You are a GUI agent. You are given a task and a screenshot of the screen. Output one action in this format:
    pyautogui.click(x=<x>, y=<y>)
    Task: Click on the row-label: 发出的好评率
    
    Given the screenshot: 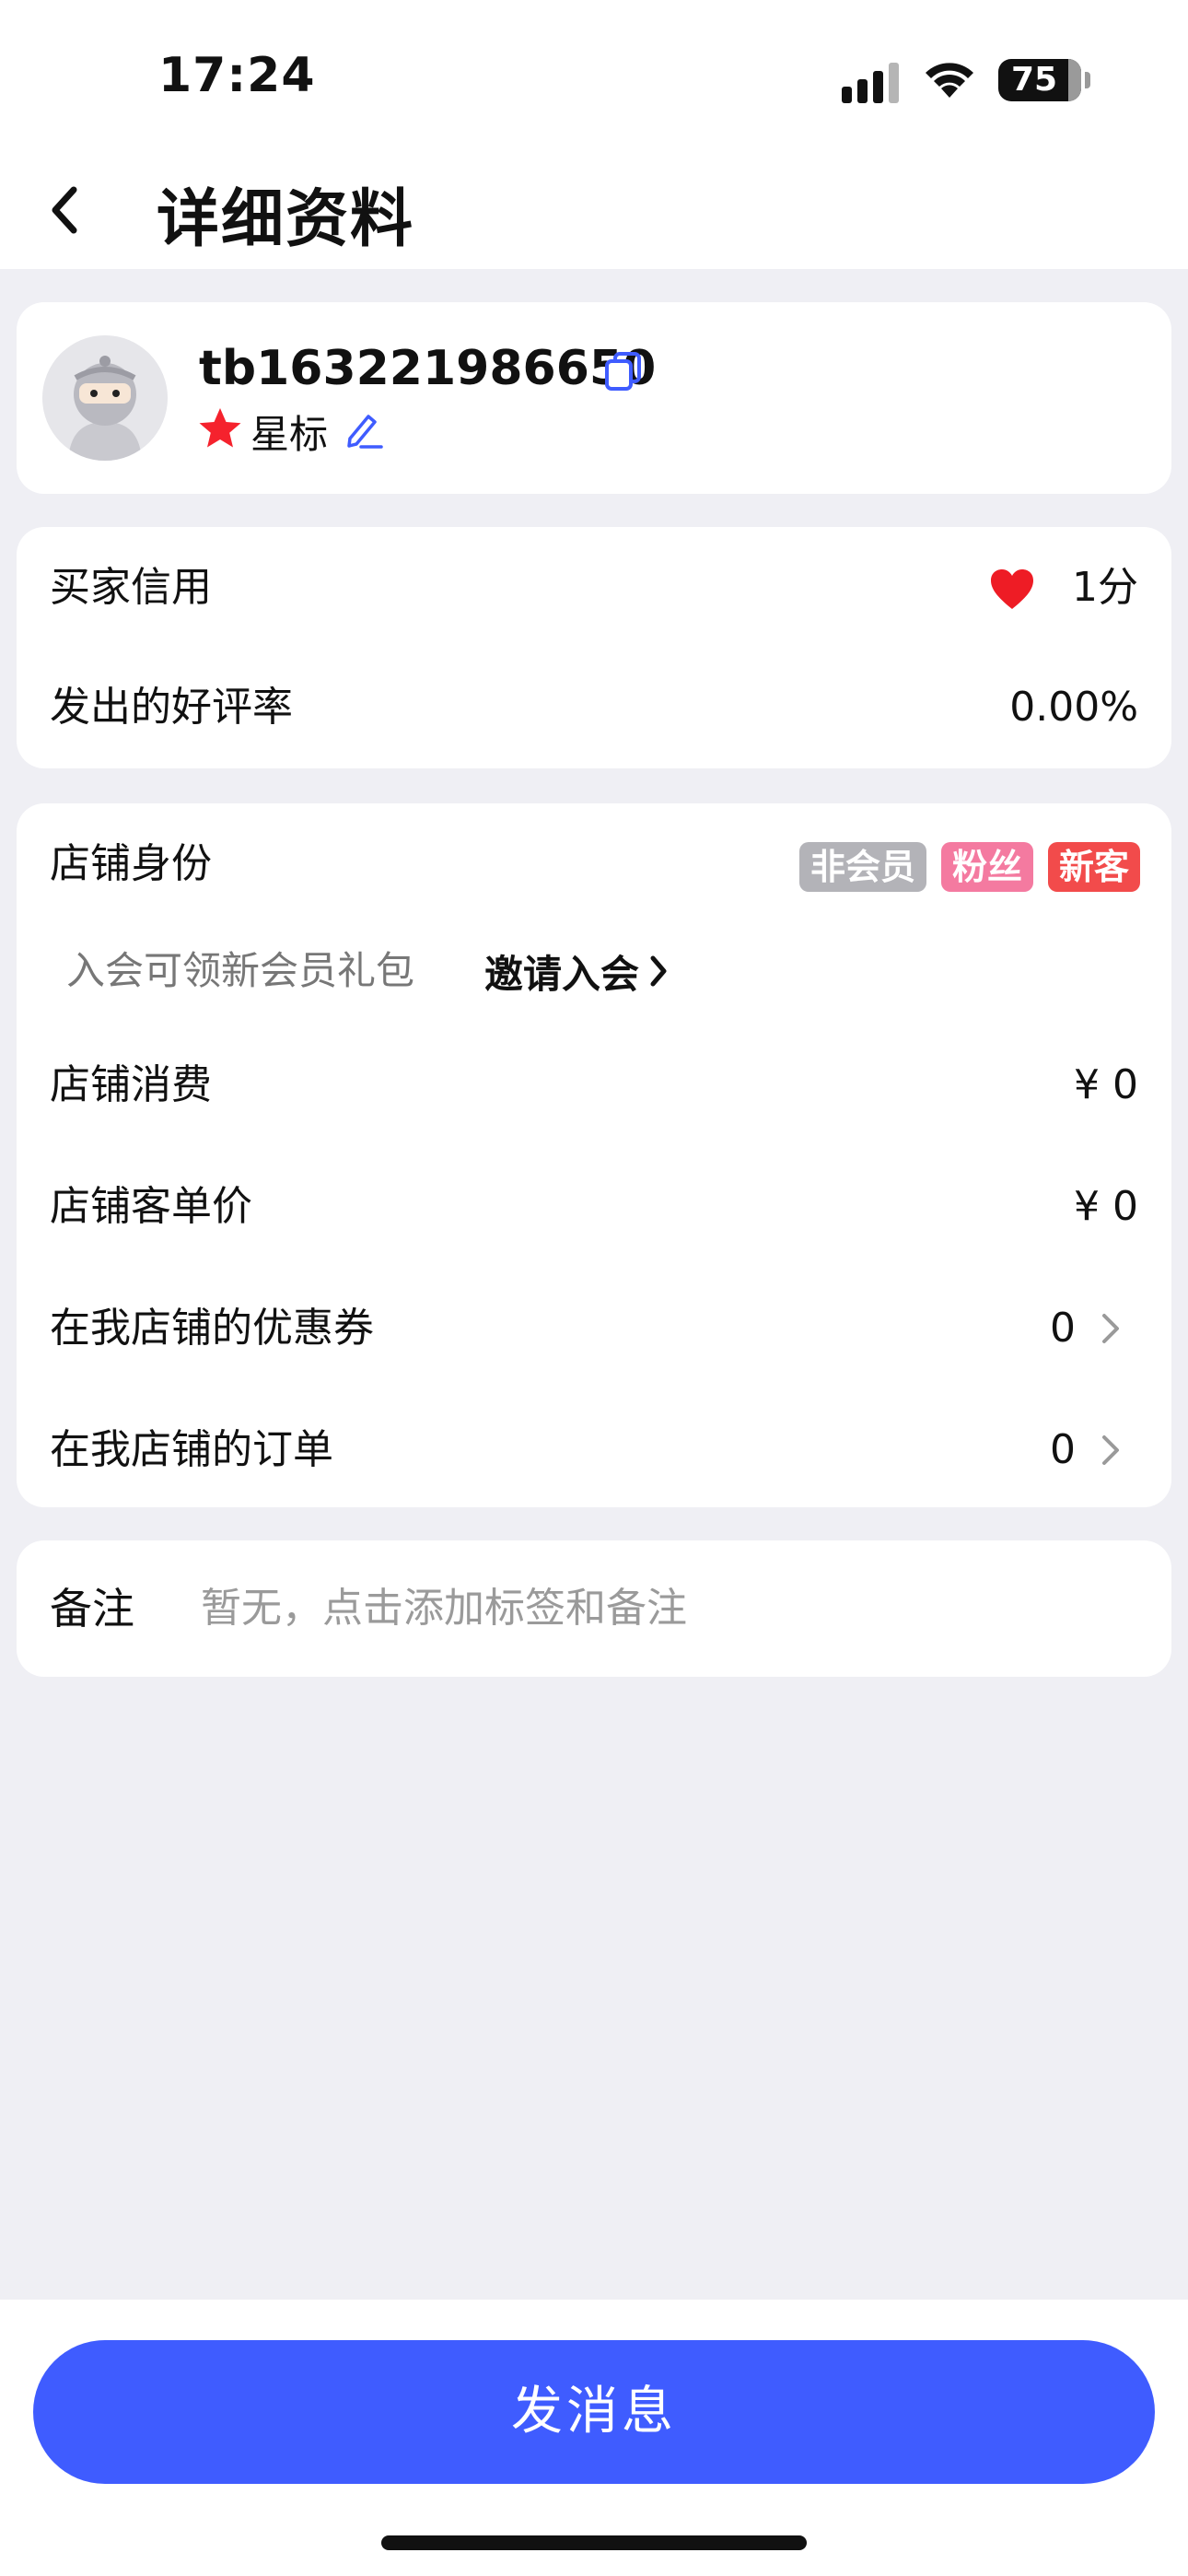 What is the action you would take?
    pyautogui.click(x=172, y=707)
    